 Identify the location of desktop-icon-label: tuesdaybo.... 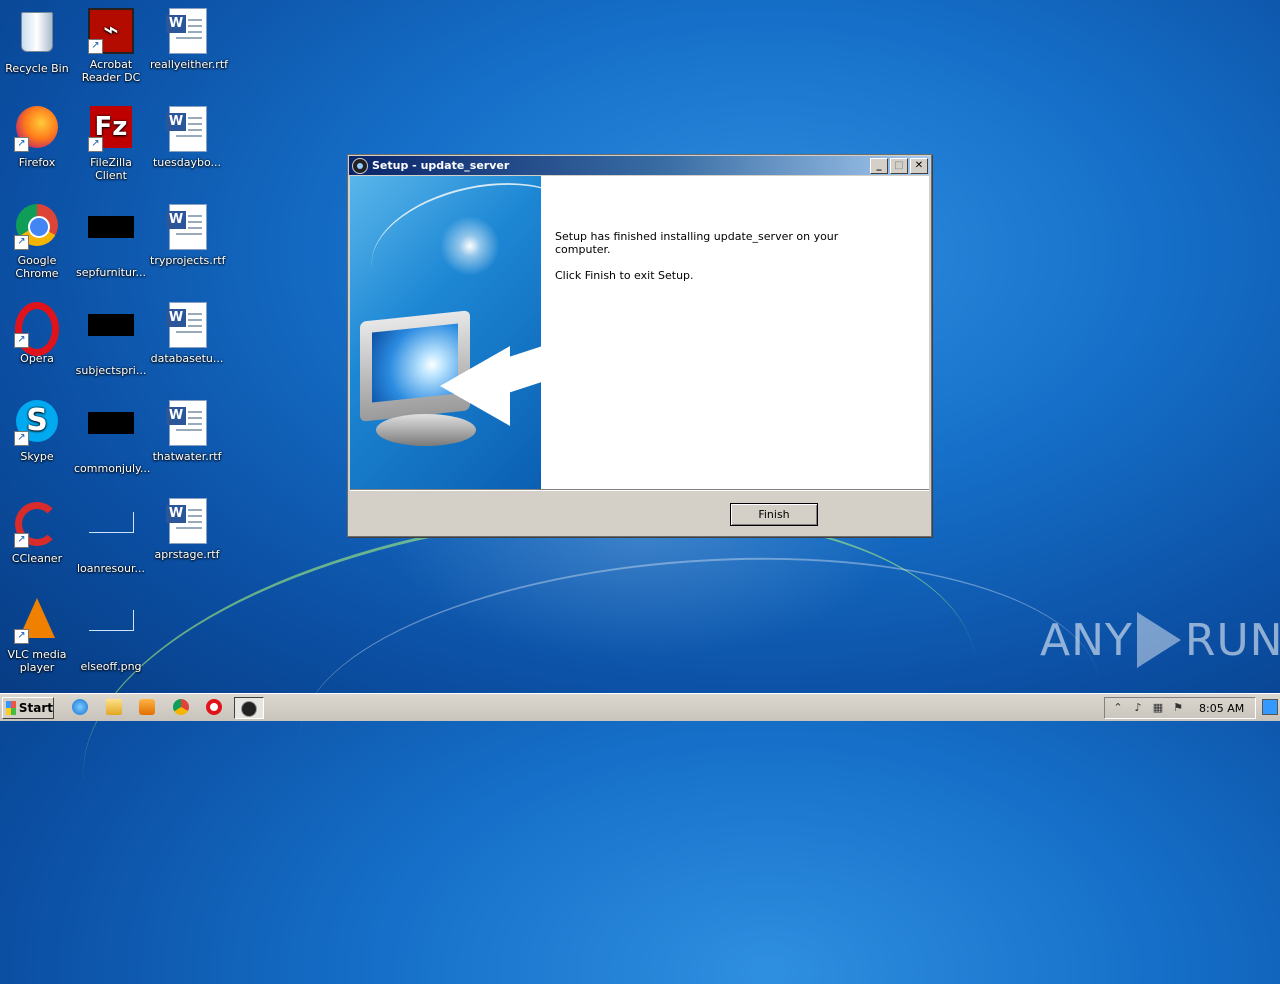
(187, 162).